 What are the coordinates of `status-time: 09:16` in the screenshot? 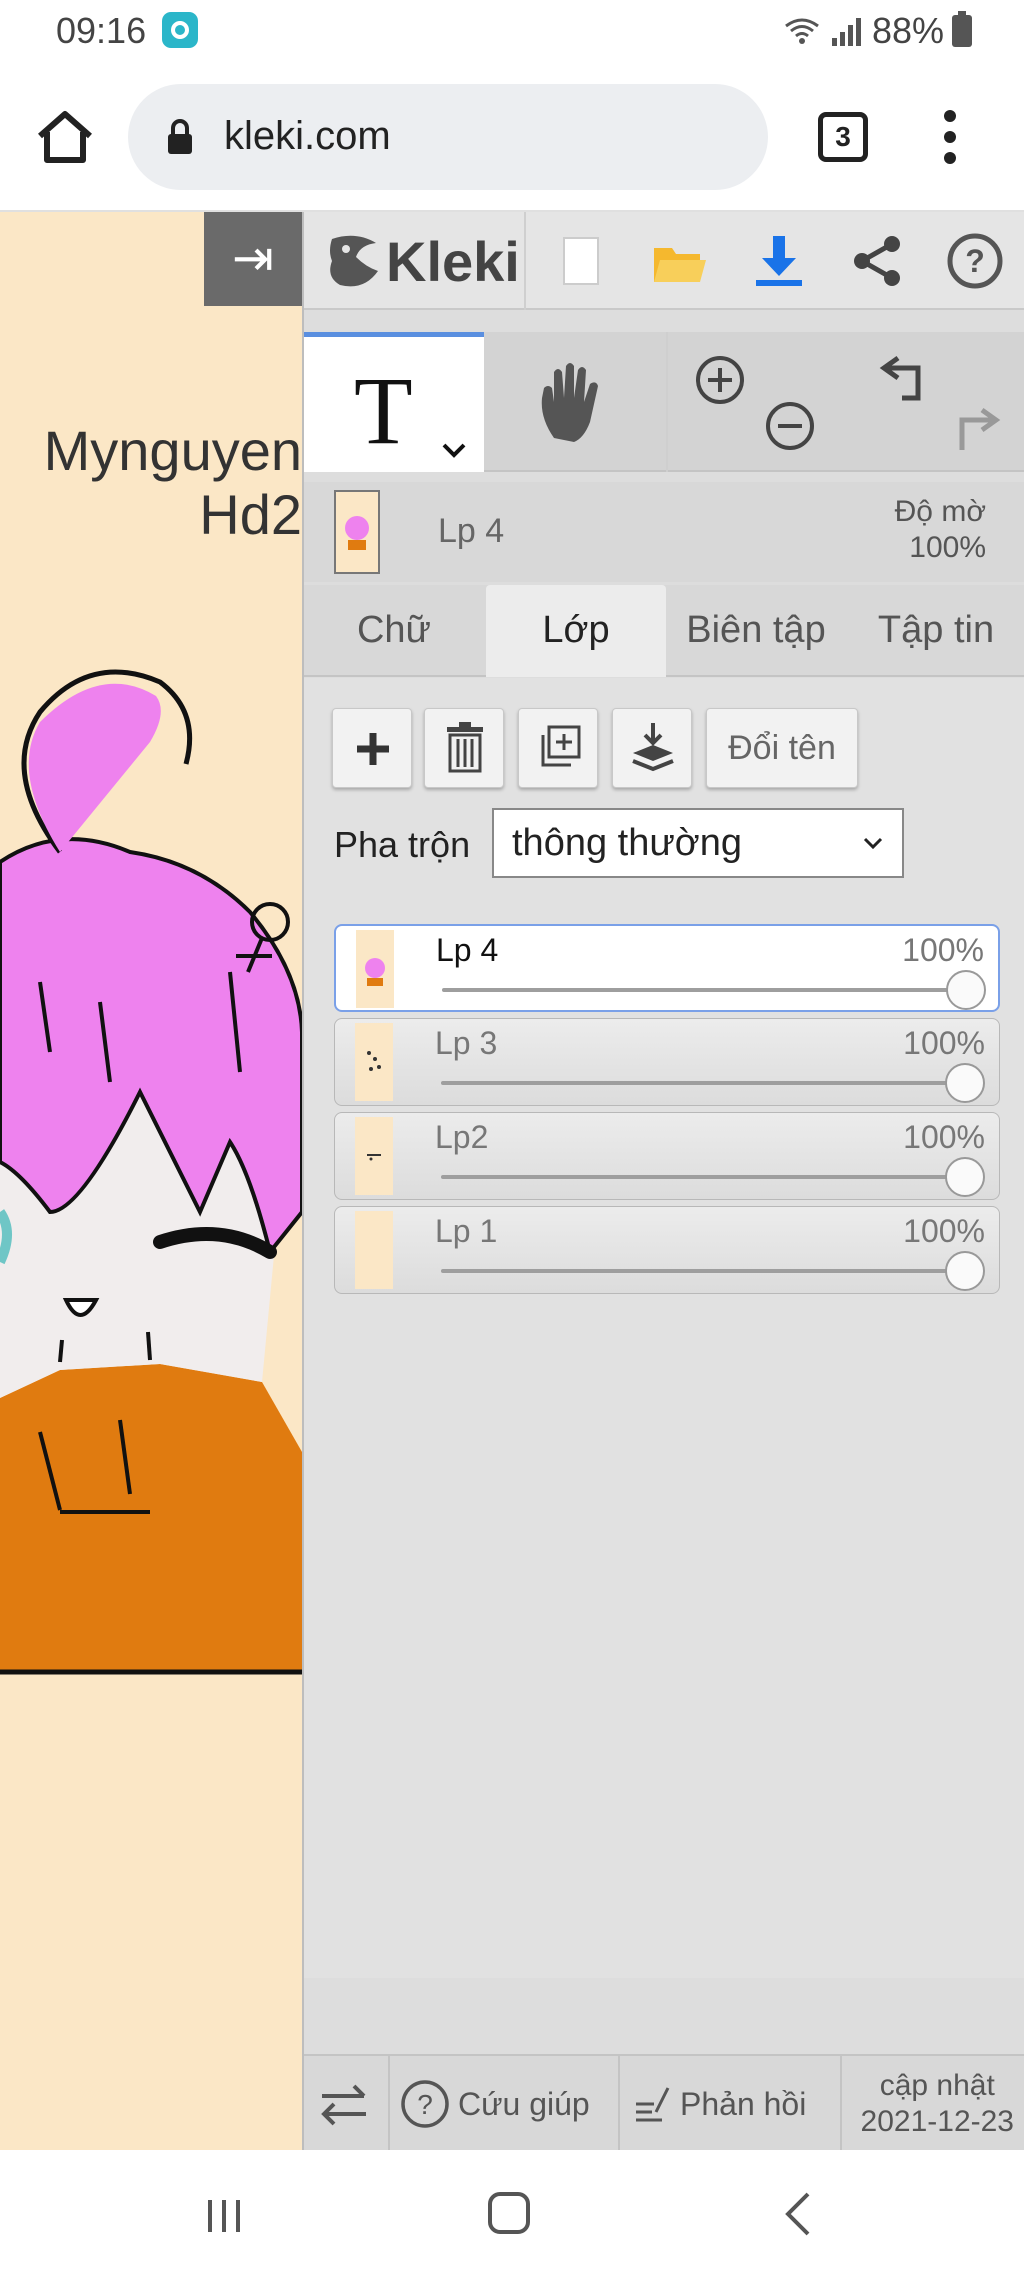 It's located at (101, 30).